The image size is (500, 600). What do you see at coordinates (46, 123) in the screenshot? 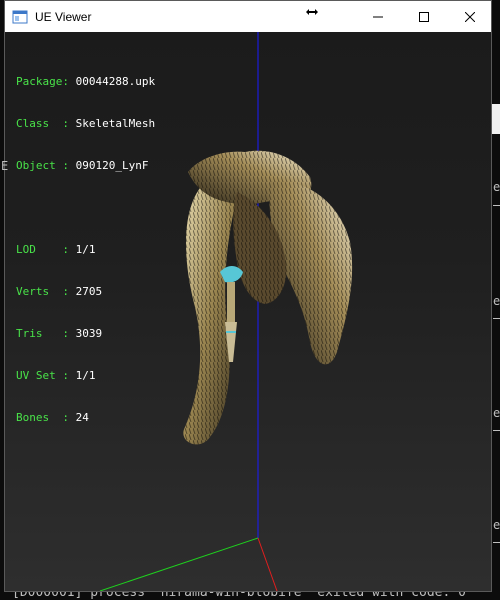
I see `class-label: Class :` at bounding box center [46, 123].